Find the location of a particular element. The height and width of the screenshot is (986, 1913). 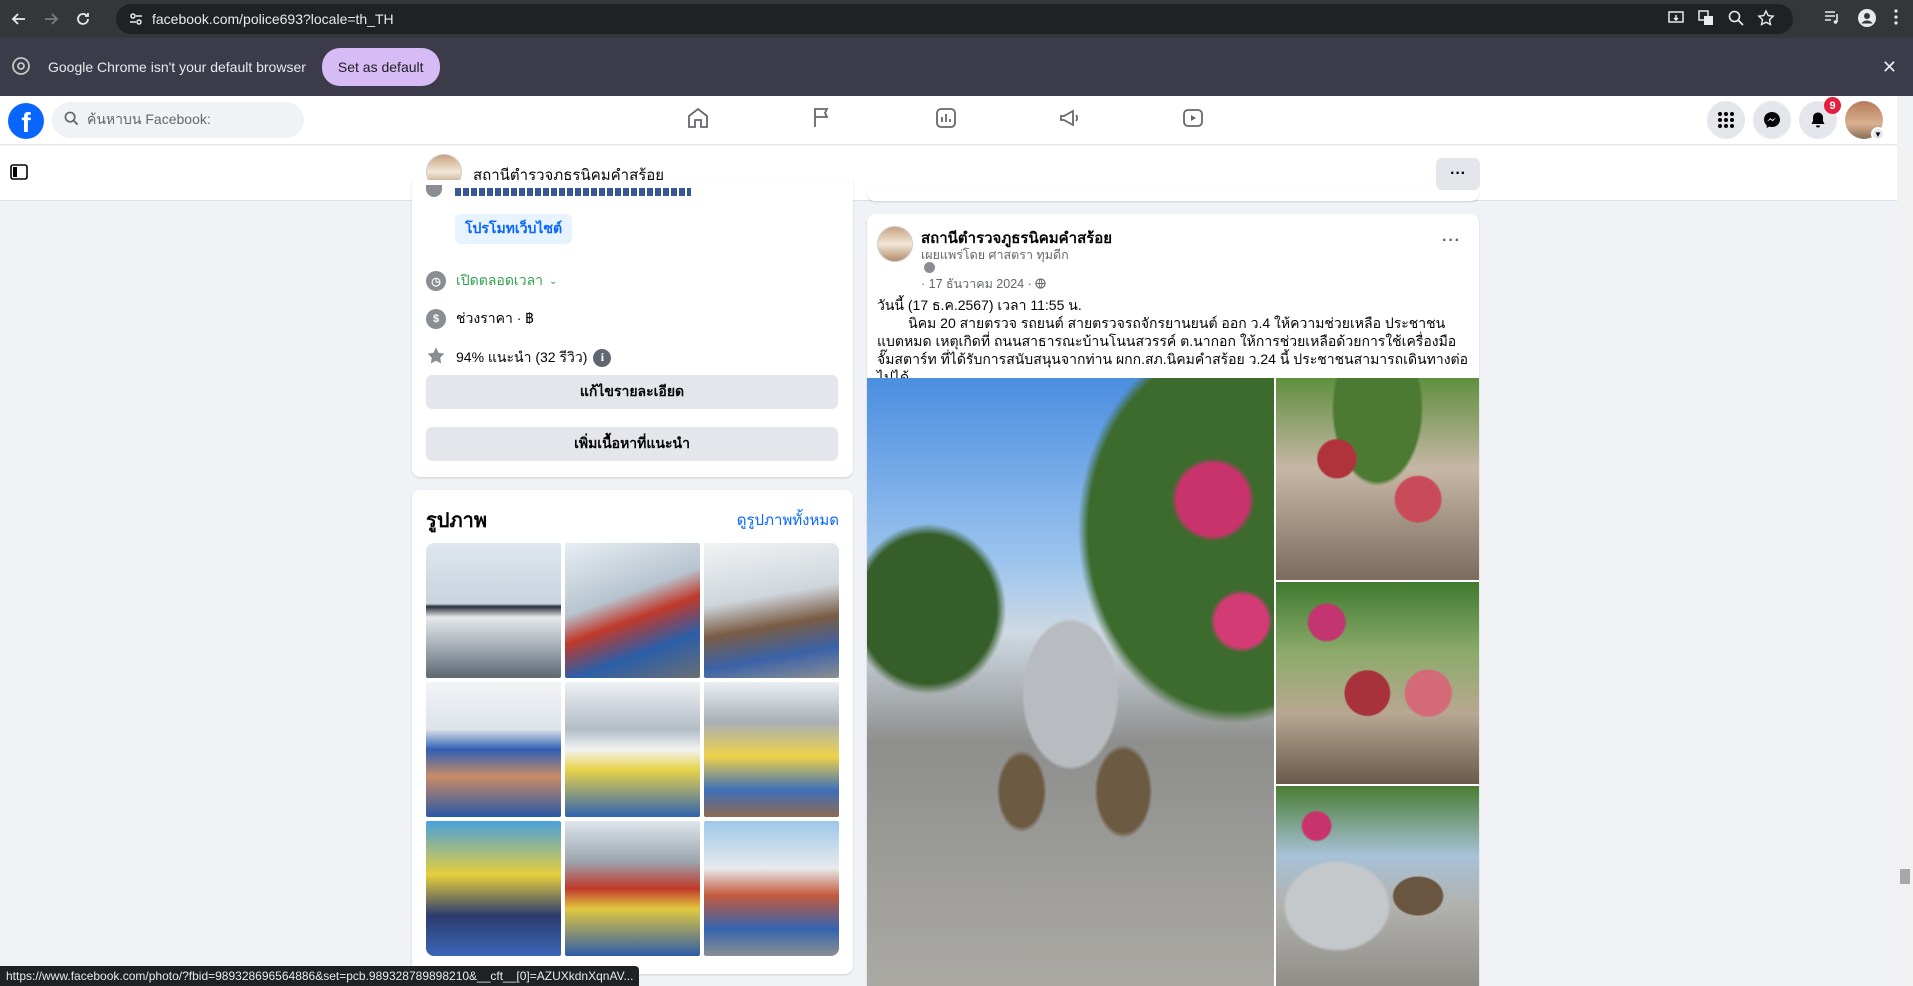

video-icon is located at coordinates (1193, 119).